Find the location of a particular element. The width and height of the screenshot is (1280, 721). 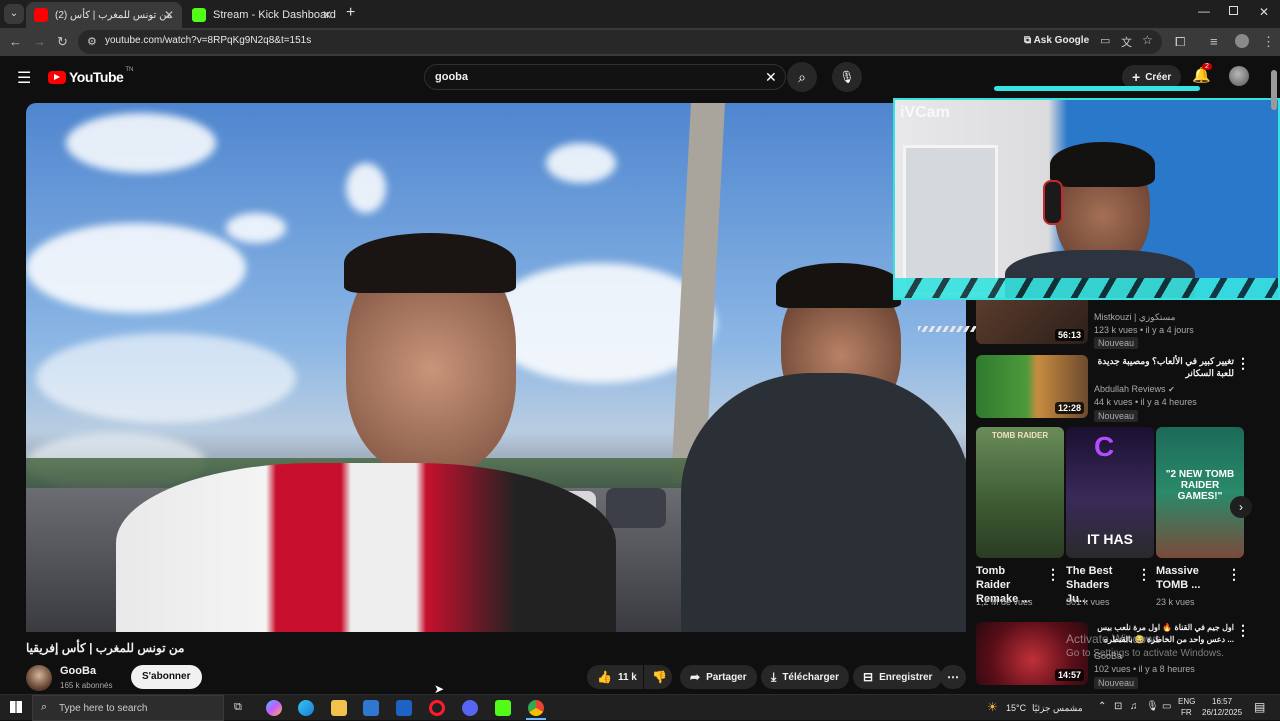

translate-icon: 文 is located at coordinates (1126, 42).